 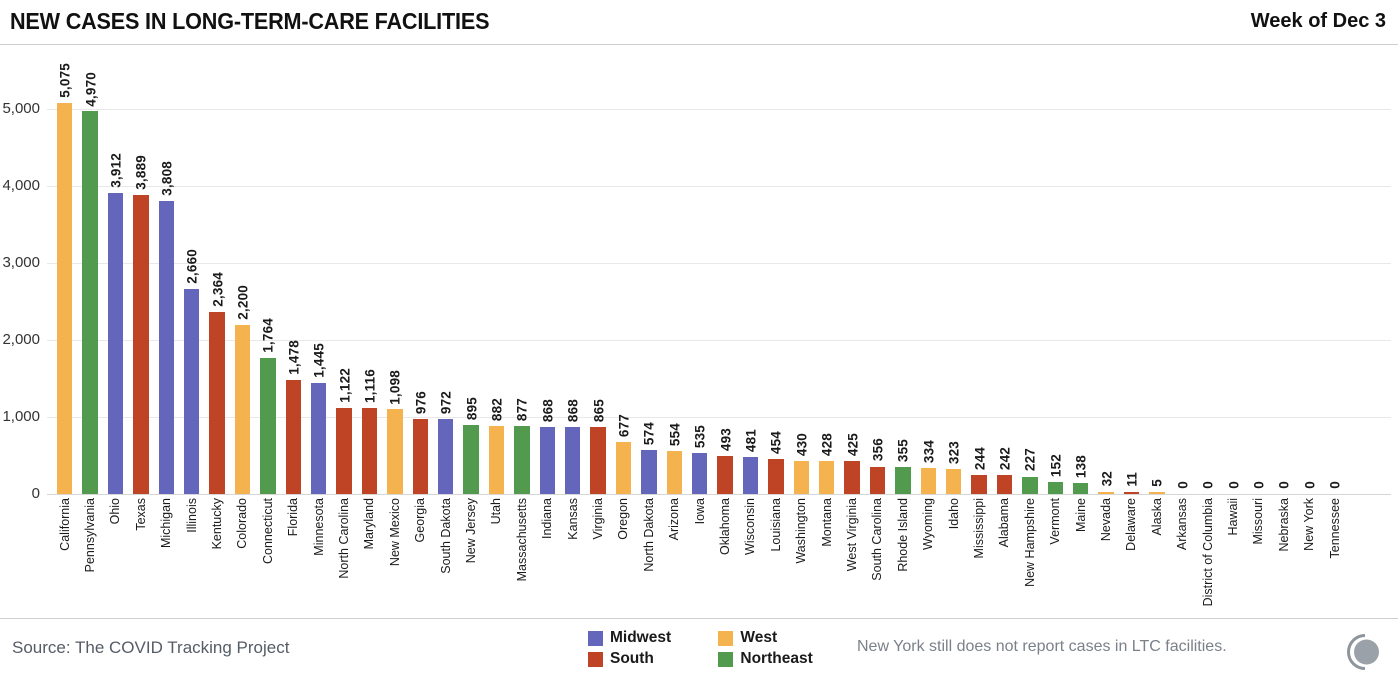 What do you see at coordinates (471, 270) in the screenshot?
I see `bar-group: 895` at bounding box center [471, 270].